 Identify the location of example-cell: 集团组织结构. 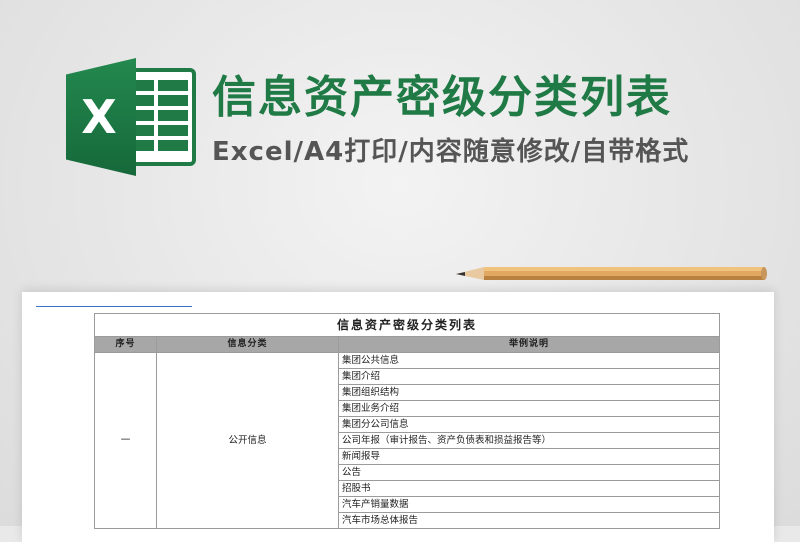
(529, 392).